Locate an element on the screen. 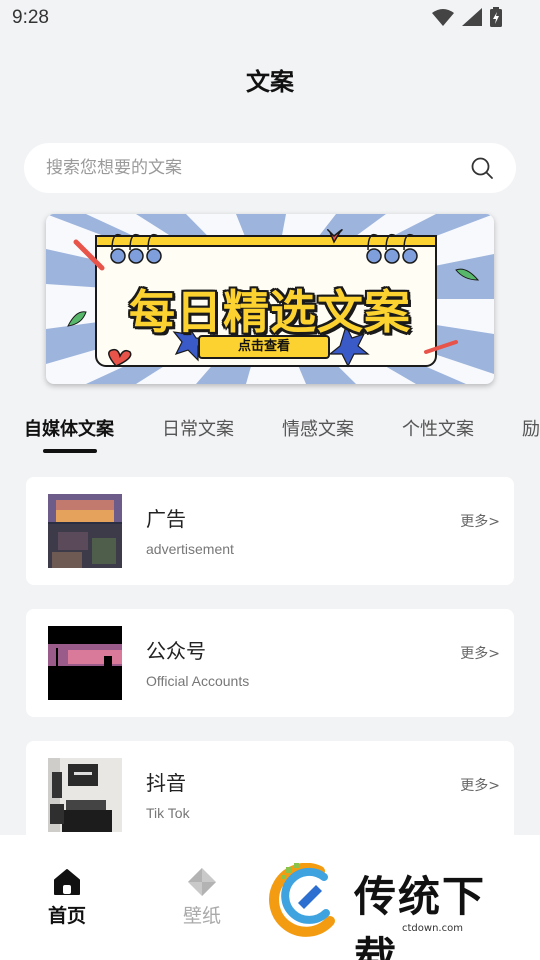 This screenshot has height=960, width=540. card-subtitle: Official Accounts is located at coordinates (198, 681).